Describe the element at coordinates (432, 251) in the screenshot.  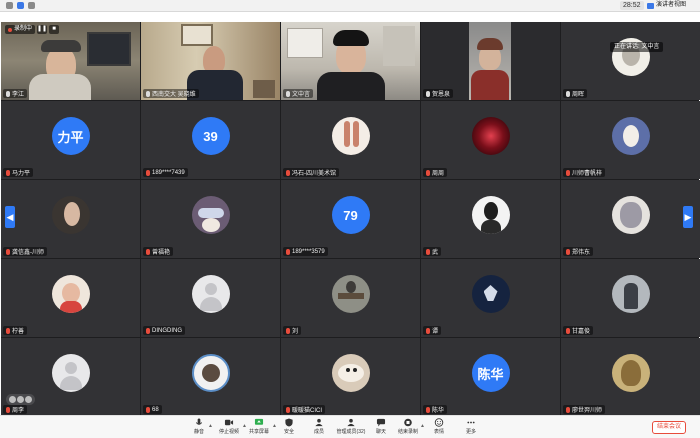
I see `participant-nametag: 武` at that location.